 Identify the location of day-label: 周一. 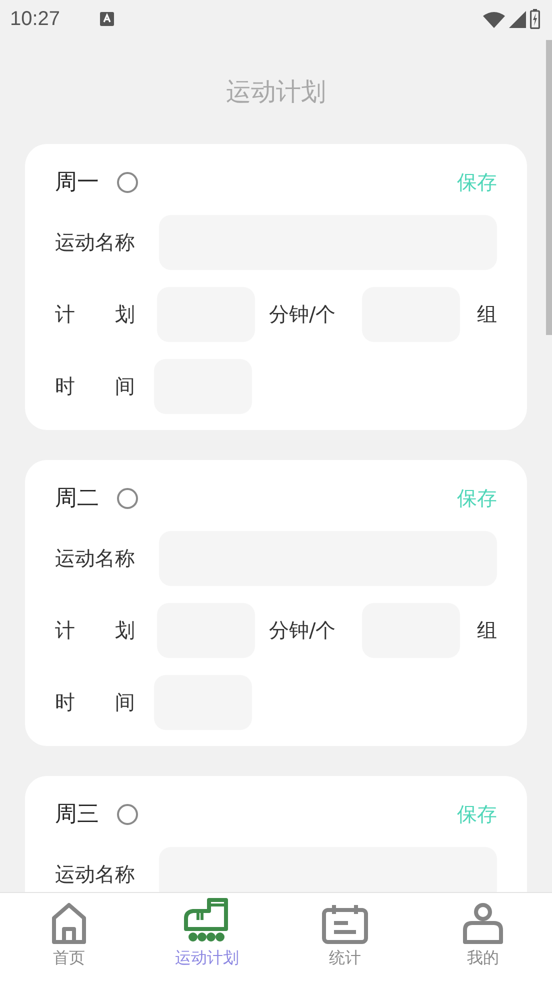
(77, 183).